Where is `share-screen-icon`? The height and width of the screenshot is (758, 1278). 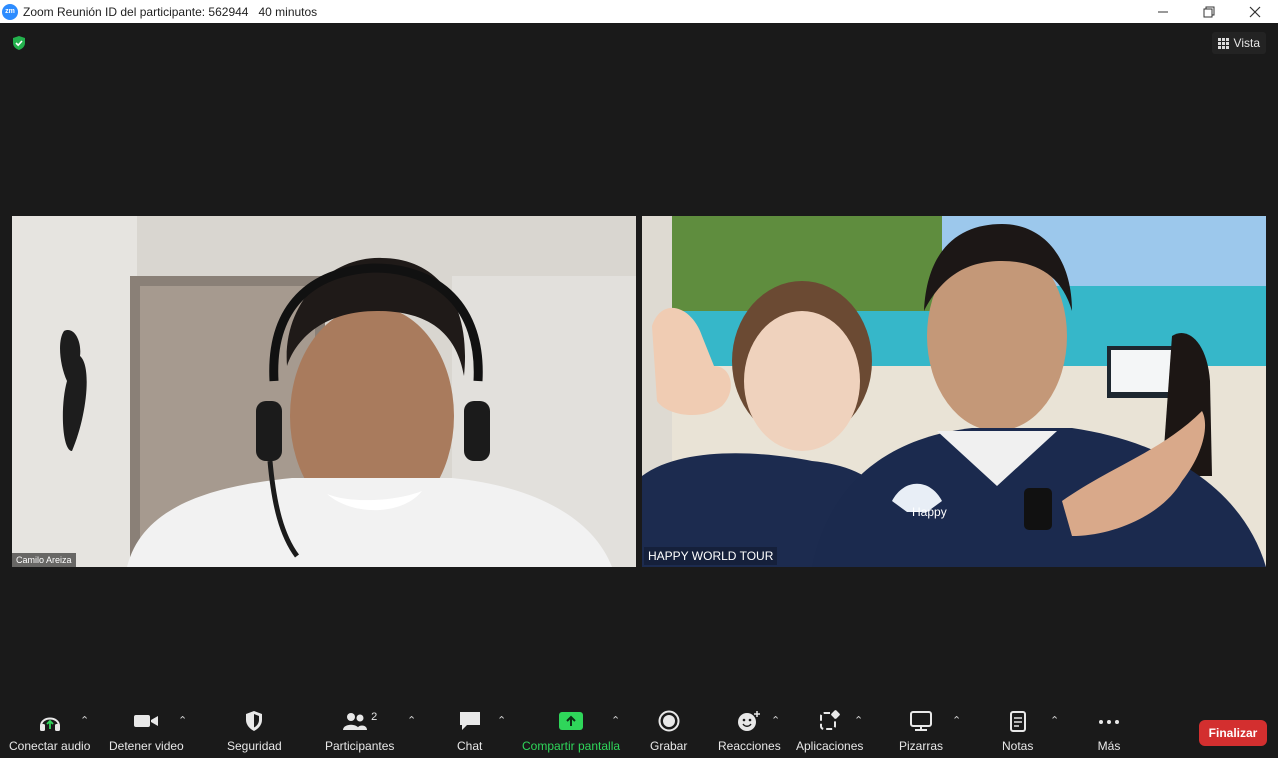 share-screen-icon is located at coordinates (571, 721).